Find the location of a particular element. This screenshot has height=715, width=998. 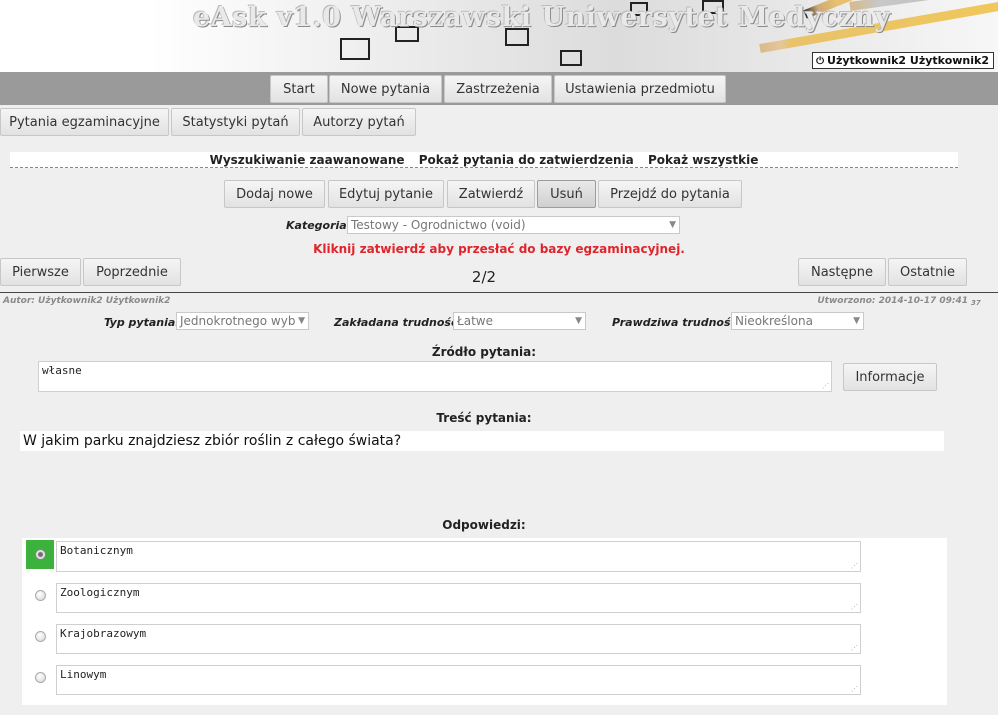

assumed-difficulty-select: Łatwe ▼ is located at coordinates (519, 321).